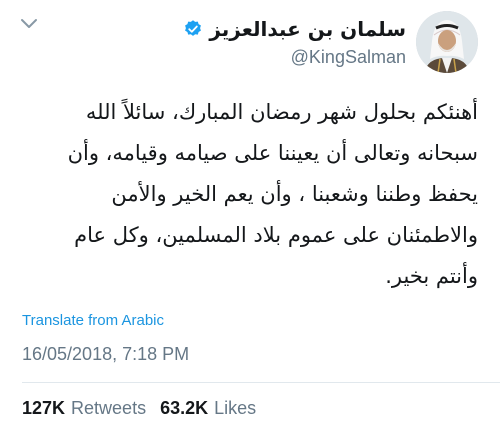 This screenshot has height=430, width=500. I want to click on verified-badge-icon, so click(193, 27).